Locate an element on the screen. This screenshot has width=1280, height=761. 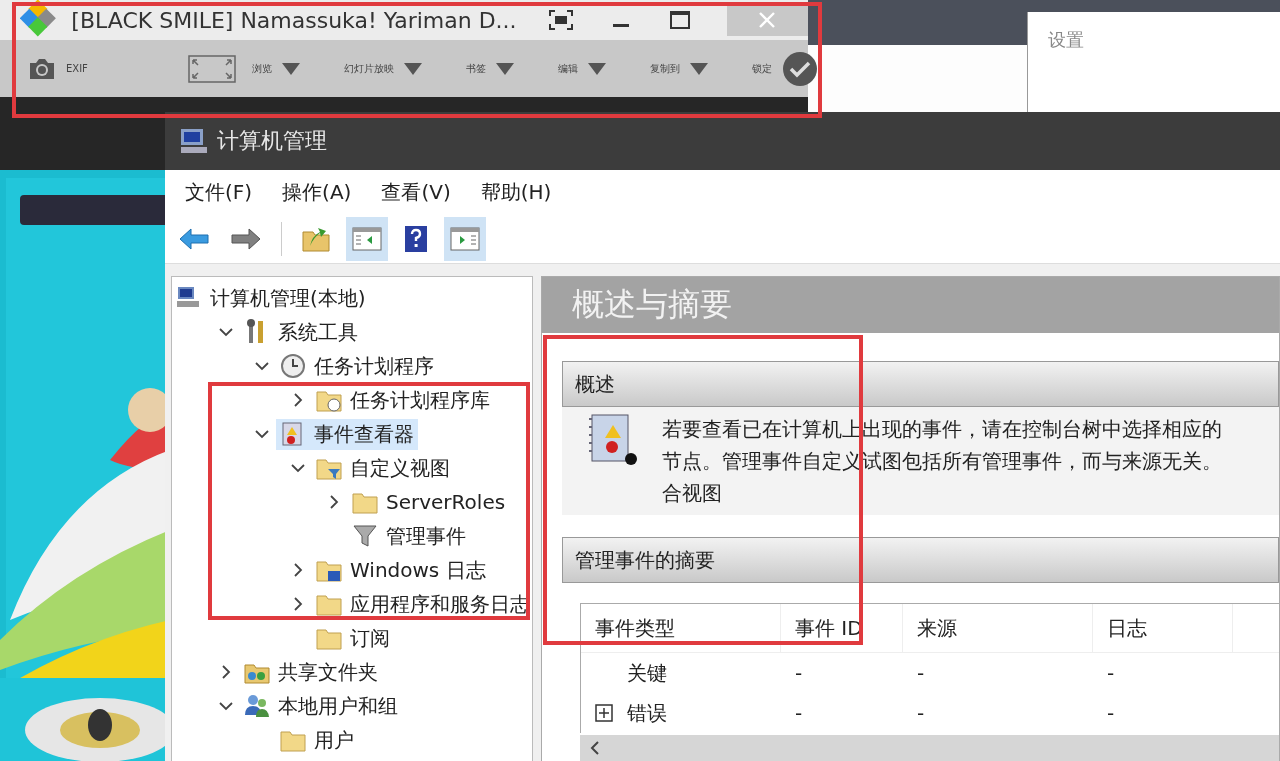
exif-label: EXIF is located at coordinates (77, 68).